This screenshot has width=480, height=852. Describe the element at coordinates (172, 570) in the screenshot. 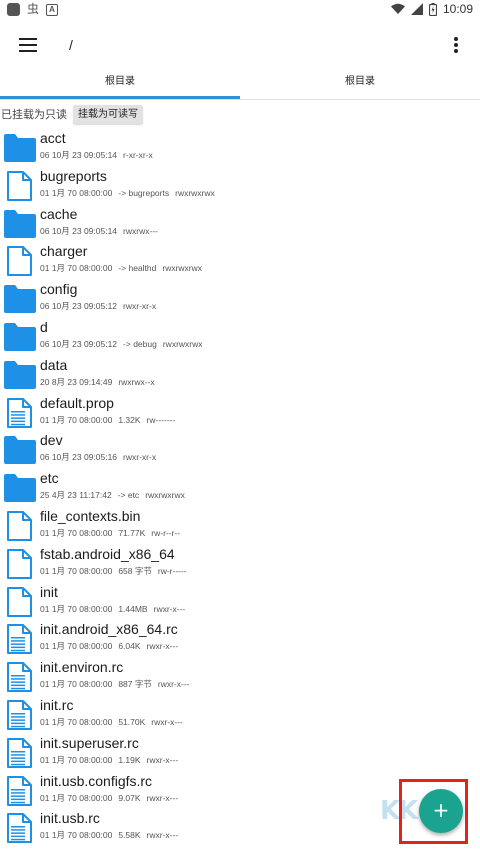

I see `file-perm: rw-r-----` at that location.